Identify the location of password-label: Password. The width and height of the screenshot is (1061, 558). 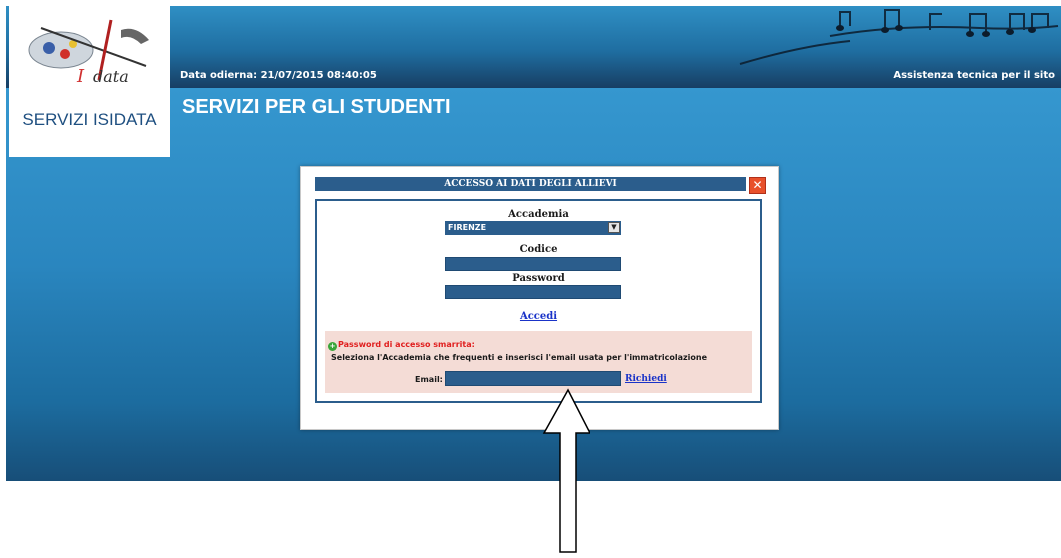
(538, 278).